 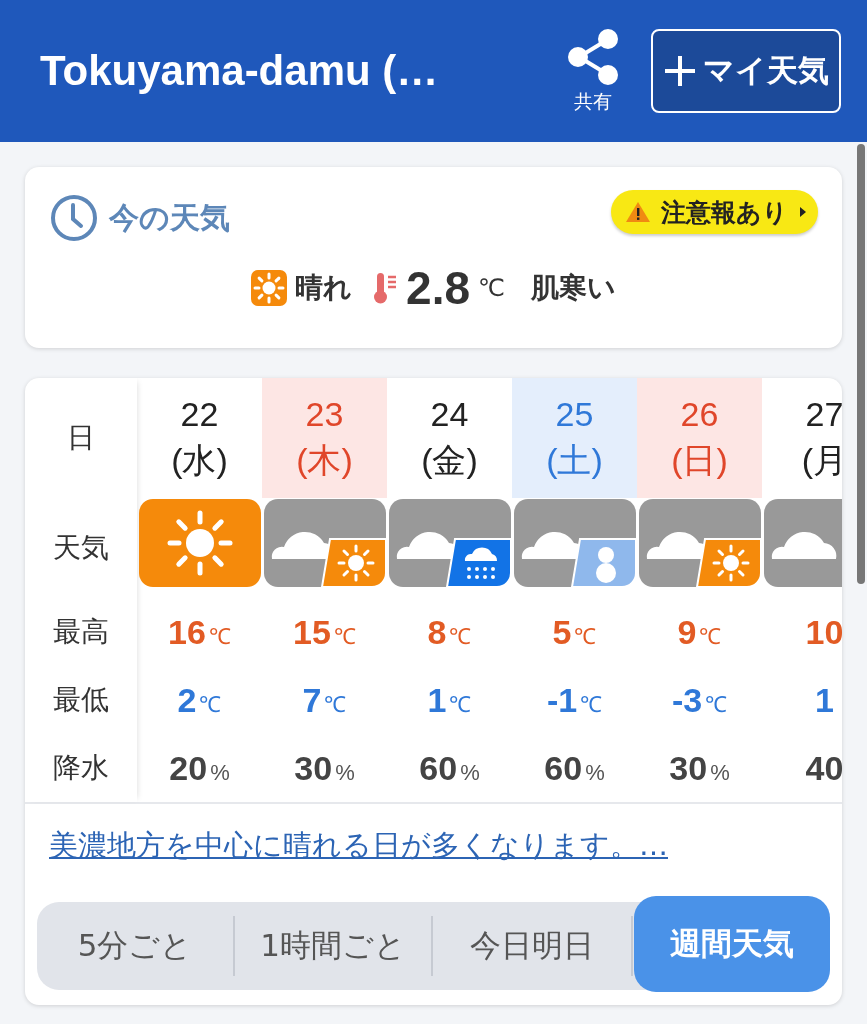 What do you see at coordinates (491, 288) in the screenshot?
I see `temperature-unit: ℃` at bounding box center [491, 288].